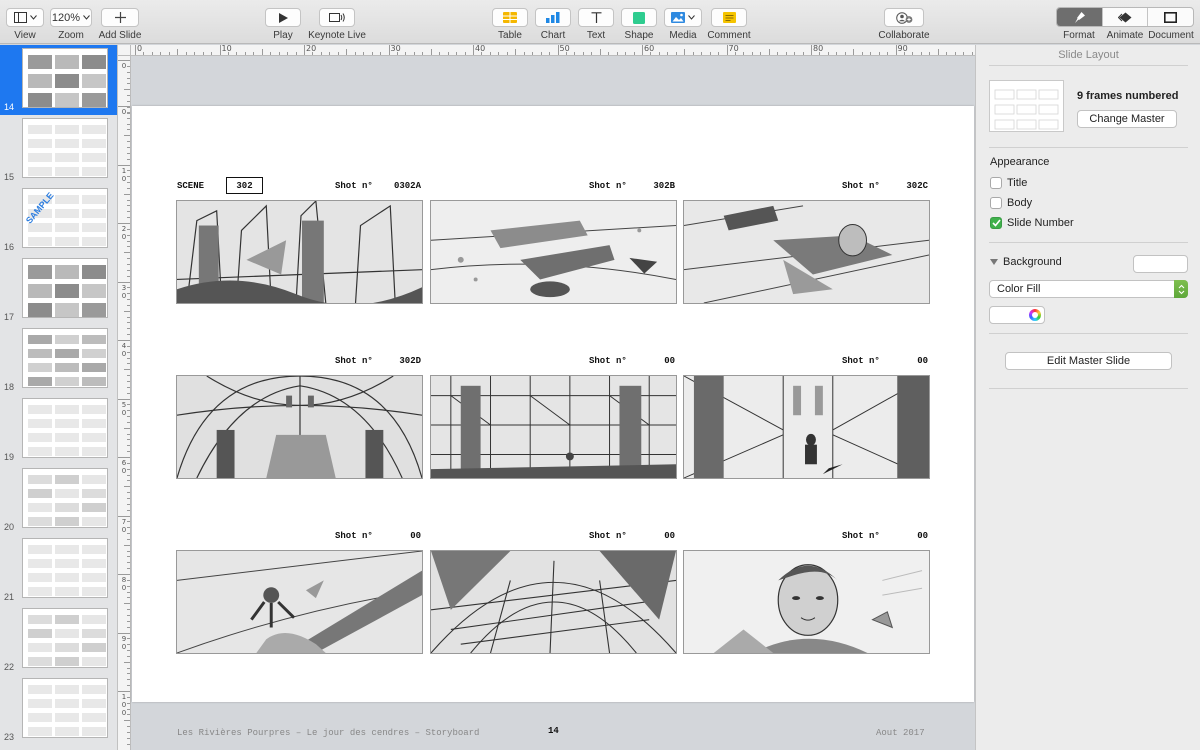  I want to click on table-button, so click(510, 17).